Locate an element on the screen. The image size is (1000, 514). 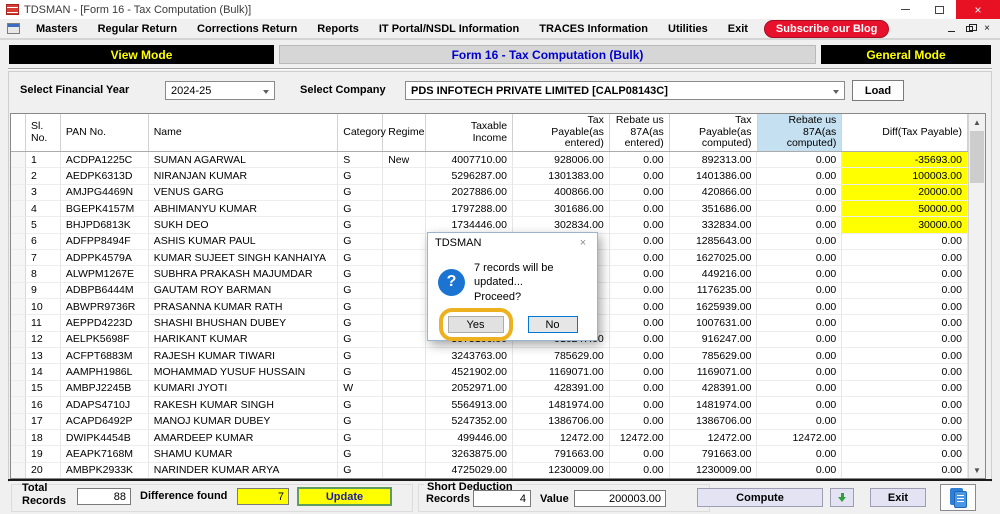
cell: -35693.00 is located at coordinates (905, 160).